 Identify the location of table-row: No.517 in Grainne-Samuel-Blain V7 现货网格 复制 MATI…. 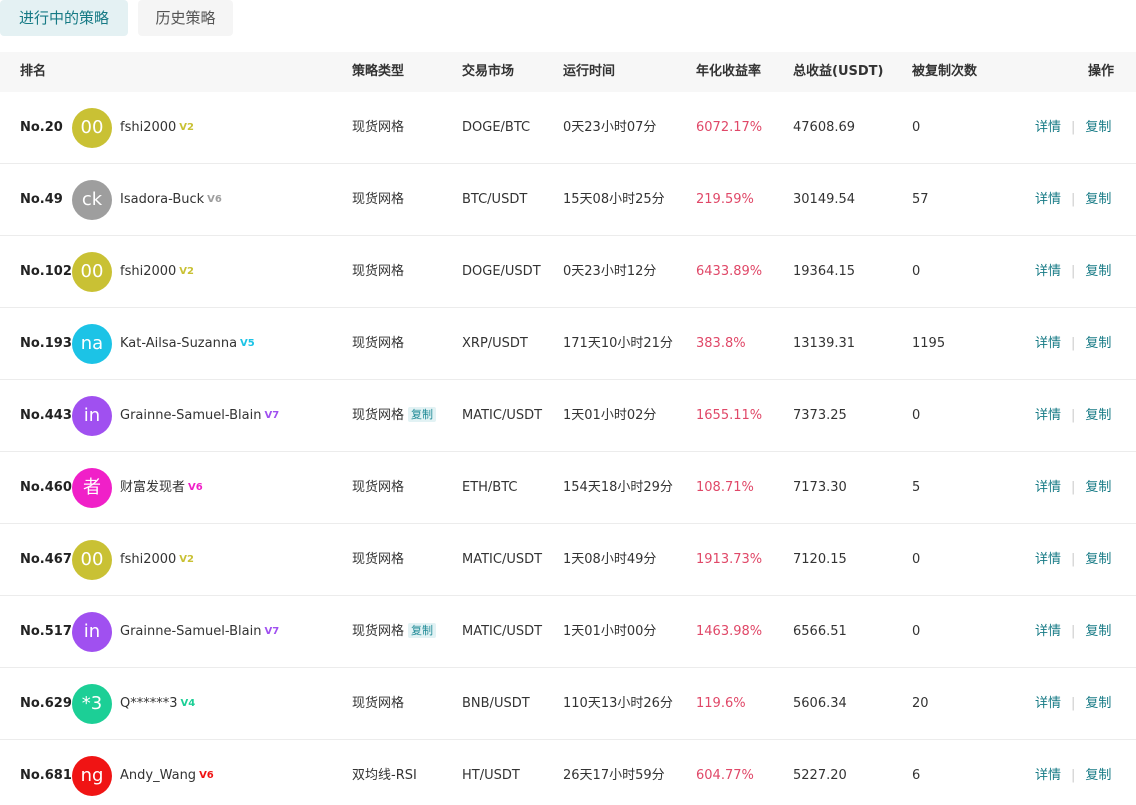
(568, 632).